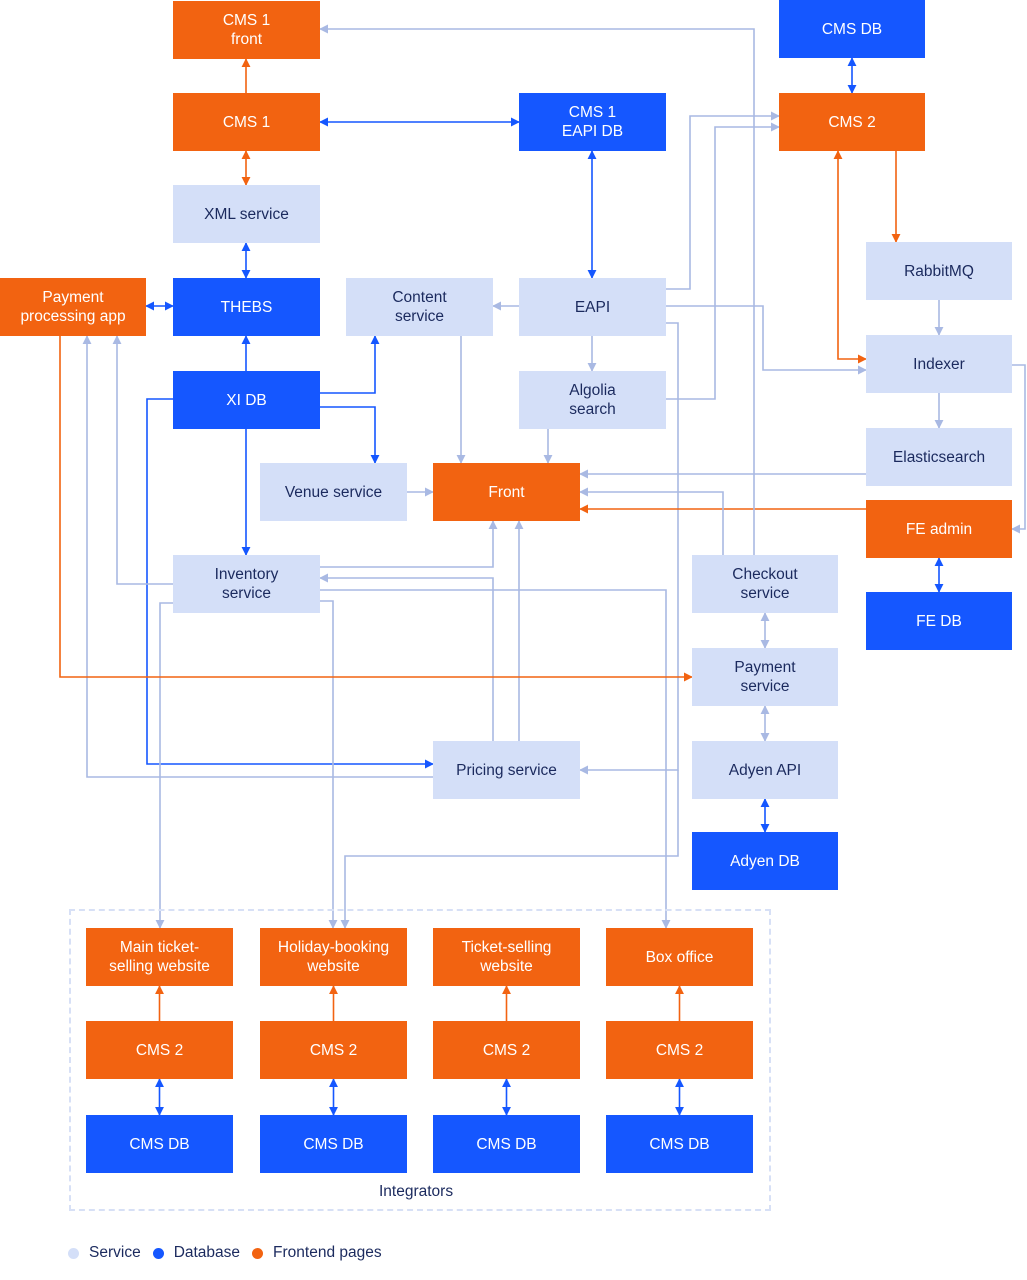  I want to click on node-cms-db-top: CMS DB, so click(852, 29).